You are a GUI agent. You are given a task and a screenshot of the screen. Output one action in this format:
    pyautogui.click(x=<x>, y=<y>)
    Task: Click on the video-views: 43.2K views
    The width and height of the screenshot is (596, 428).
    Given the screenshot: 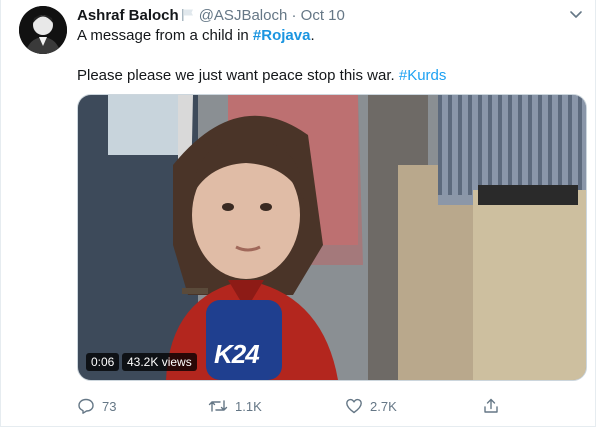 What is the action you would take?
    pyautogui.click(x=159, y=362)
    